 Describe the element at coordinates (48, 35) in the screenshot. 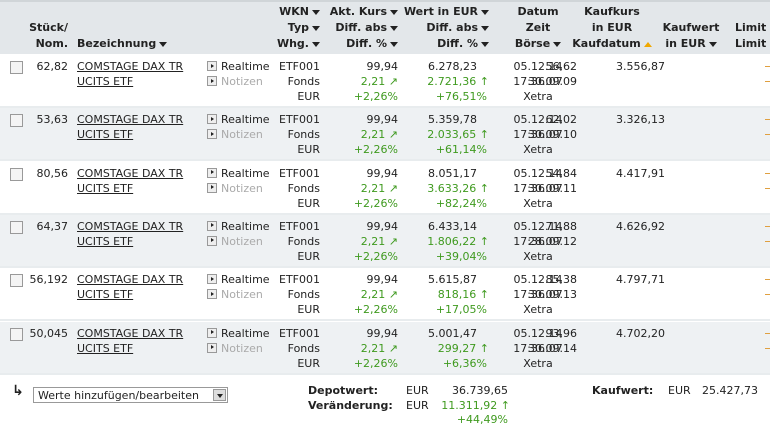

I see `header-stueck: Stück/Nom.` at that location.